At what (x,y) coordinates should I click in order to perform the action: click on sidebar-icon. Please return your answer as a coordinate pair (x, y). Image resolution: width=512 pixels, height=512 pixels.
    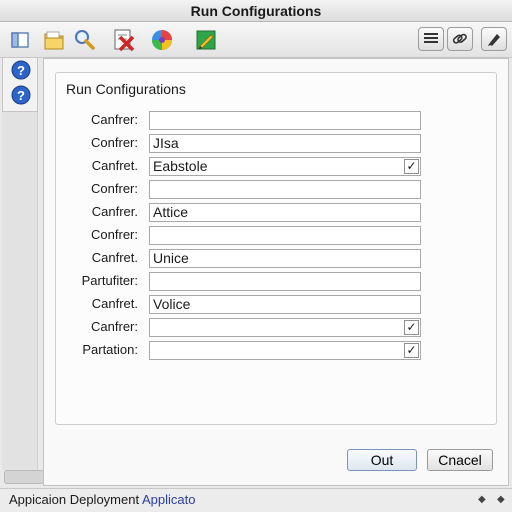
    Looking at the image, I should click on (20, 40).